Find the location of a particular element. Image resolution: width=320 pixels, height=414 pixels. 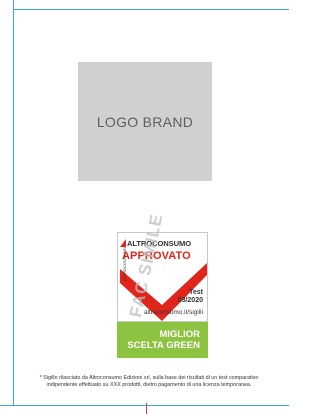

seal-url: altroconsumo.it/sigilli is located at coordinates (173, 312).